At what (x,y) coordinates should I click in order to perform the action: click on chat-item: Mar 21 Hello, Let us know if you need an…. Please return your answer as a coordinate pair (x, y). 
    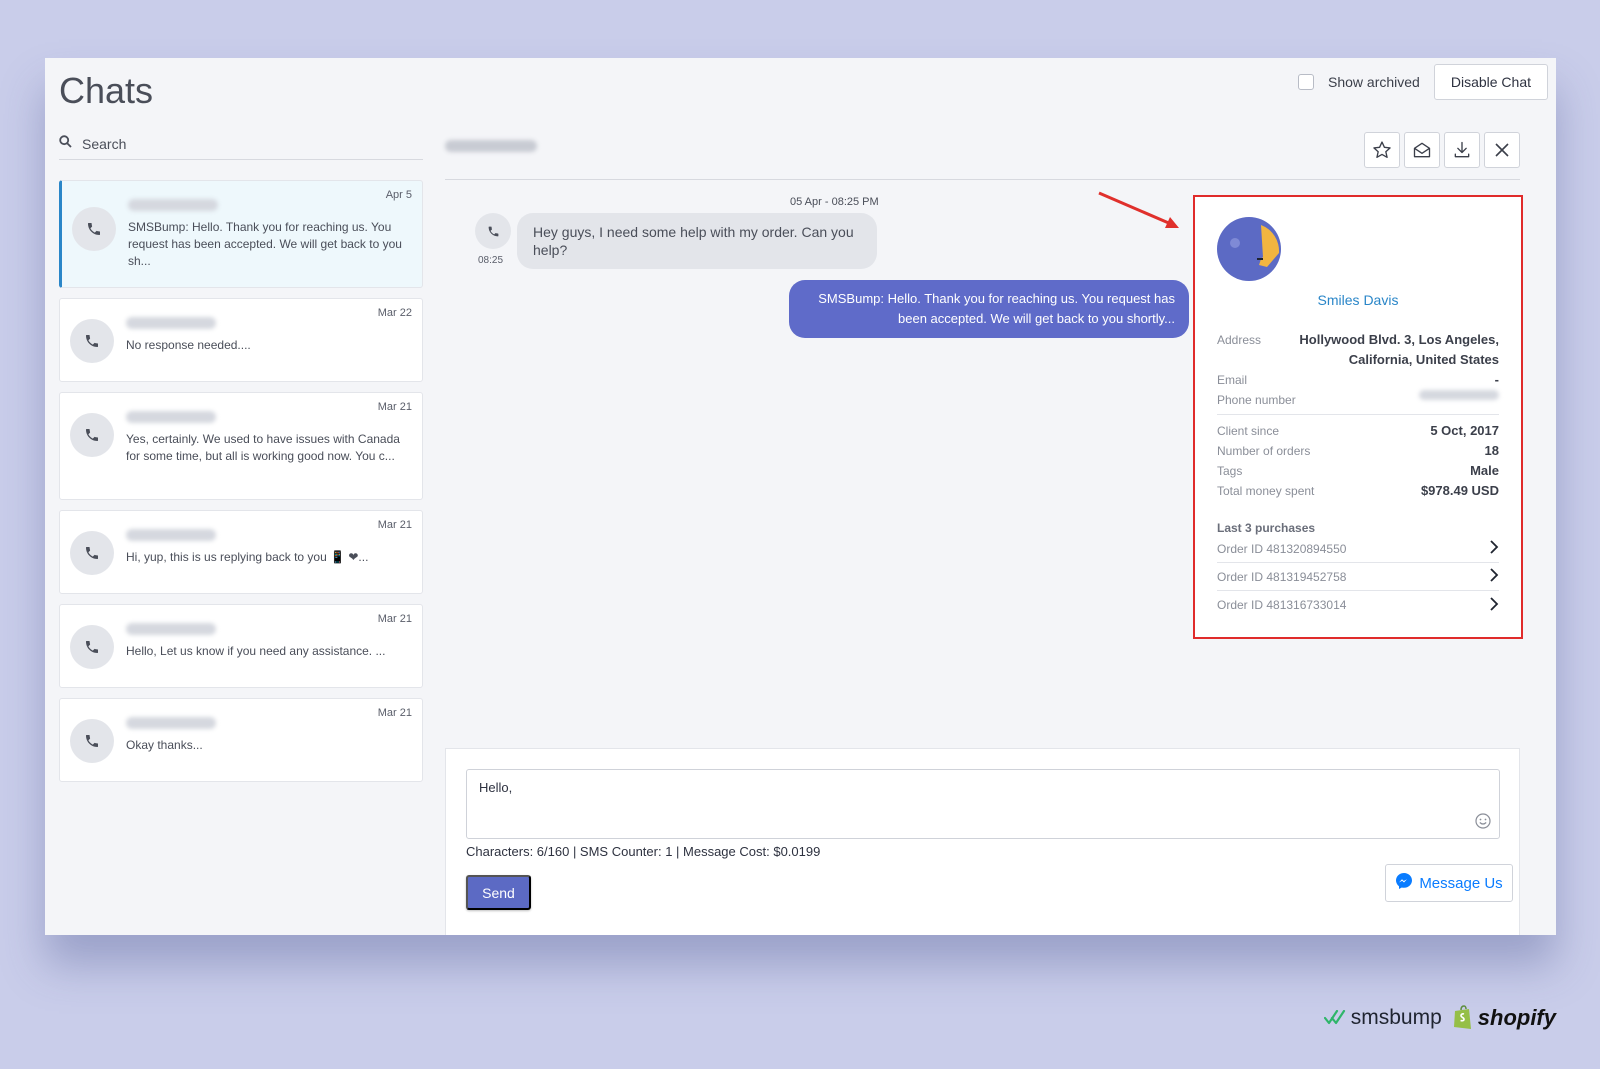
    Looking at the image, I should click on (241, 646).